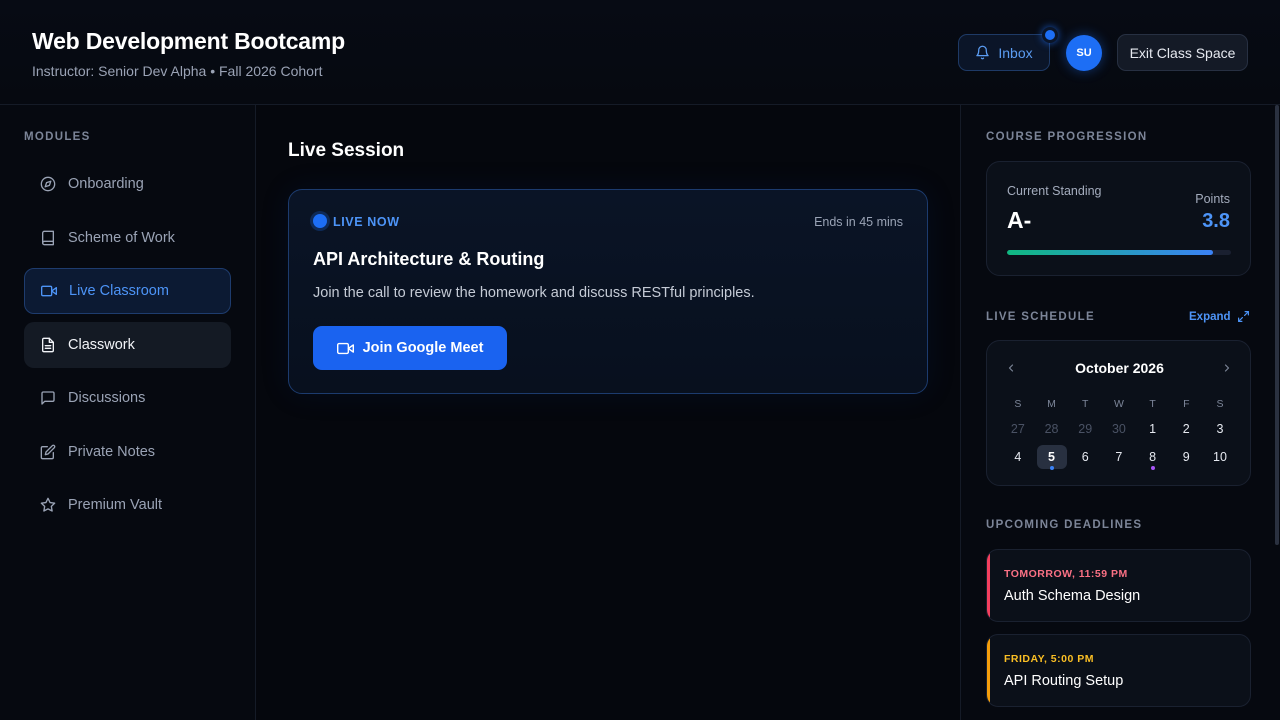 The width and height of the screenshot is (1280, 720). Describe the element at coordinates (188, 41) in the screenshot. I see `course-title: Web Development Bootcamp` at that location.